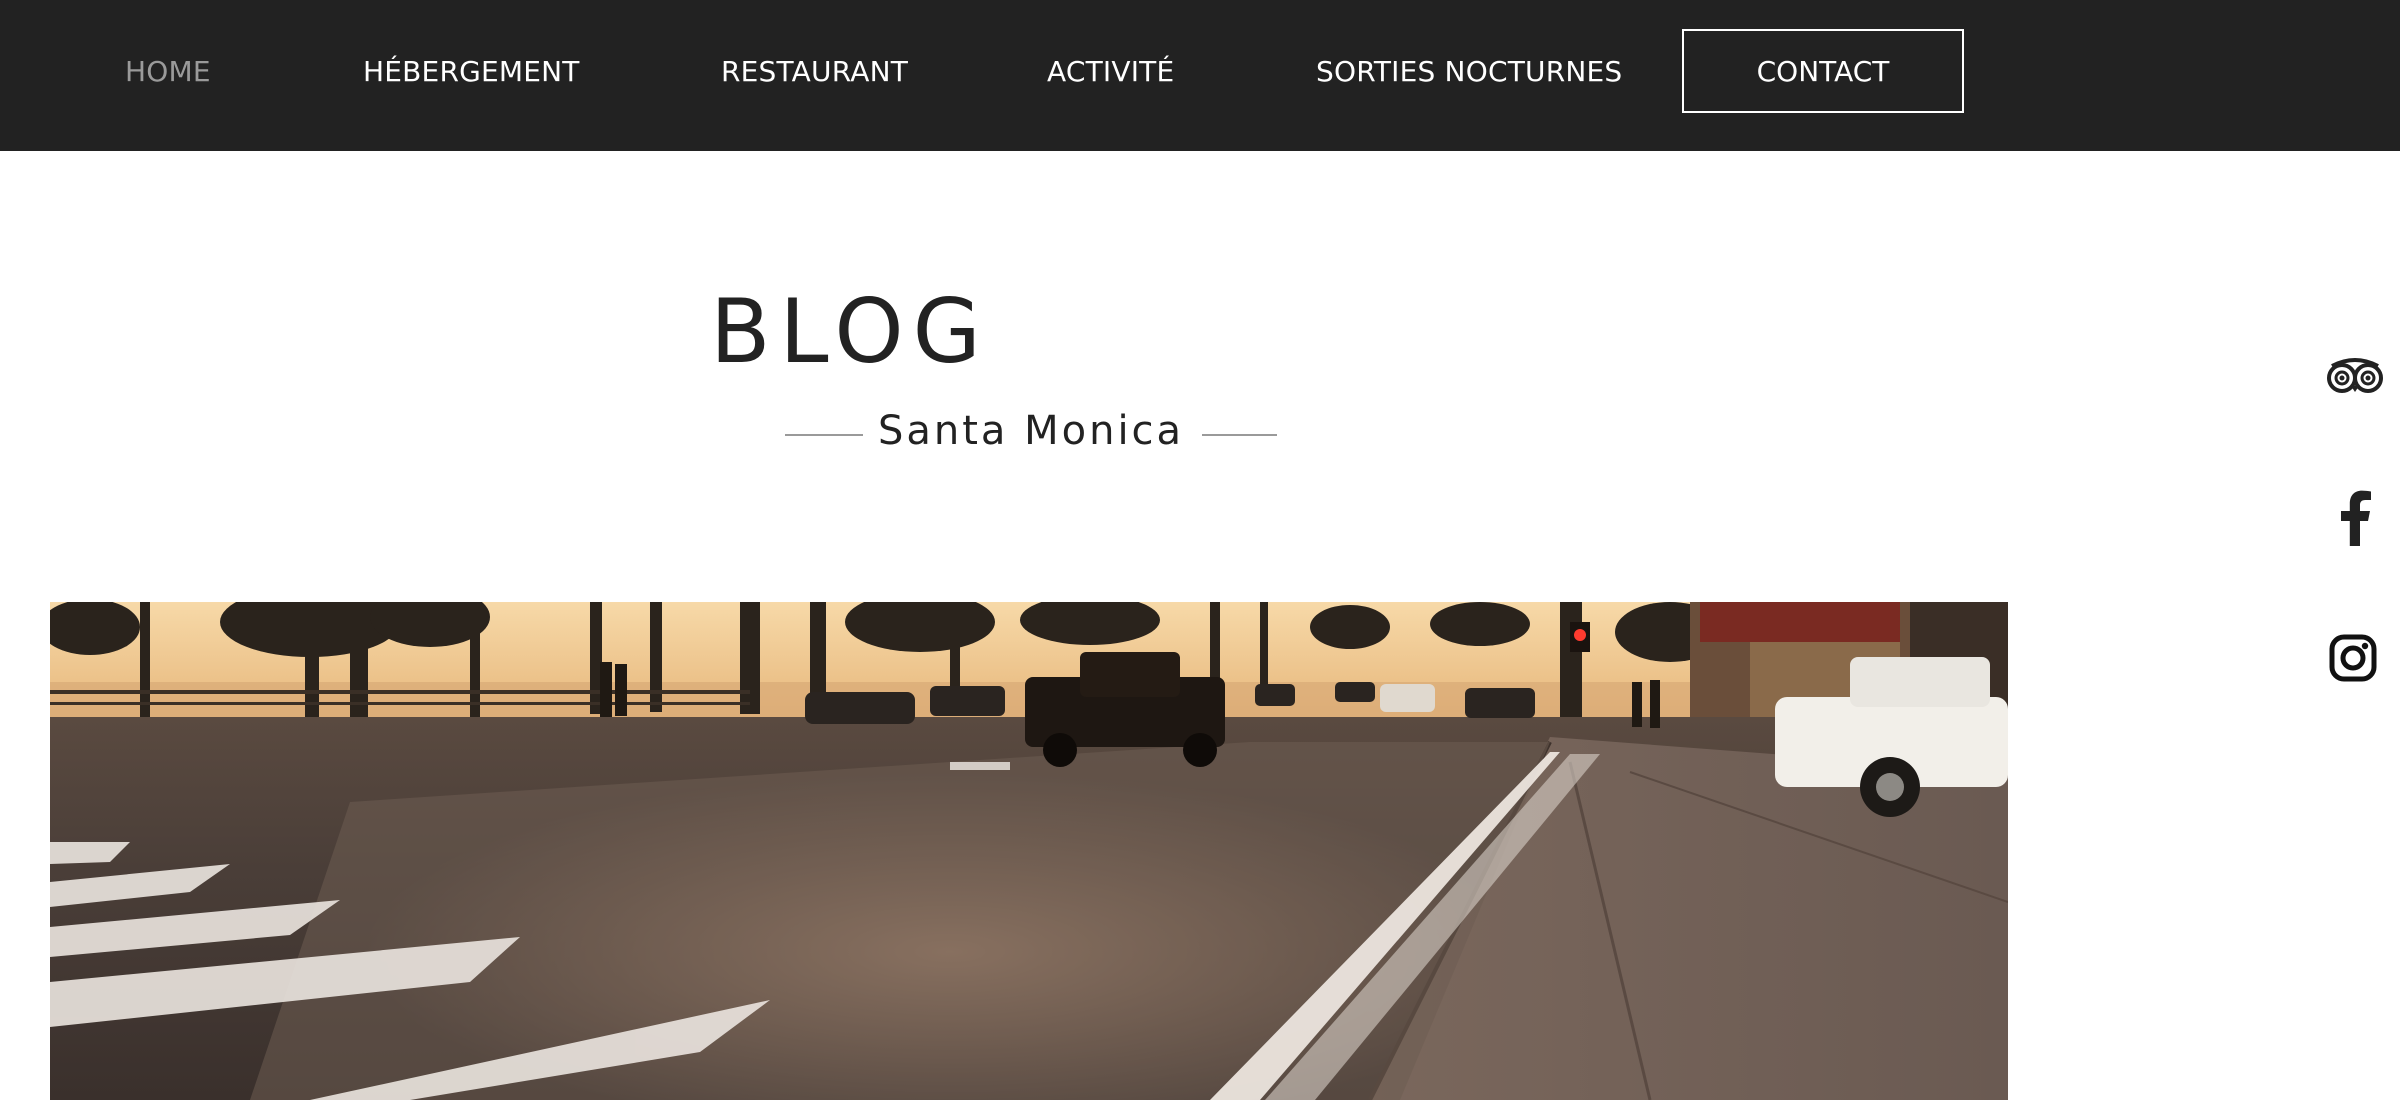  Describe the element at coordinates (850, 331) in the screenshot. I see `page-title: BLOG` at that location.